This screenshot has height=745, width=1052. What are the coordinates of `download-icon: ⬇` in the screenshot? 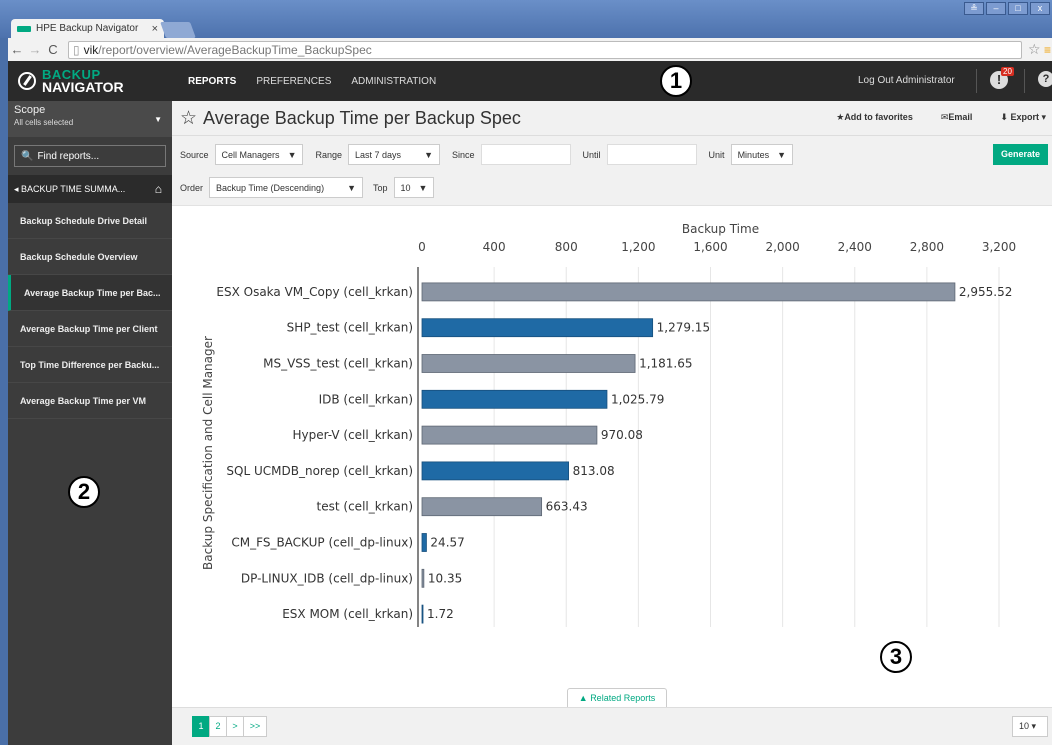 It's located at (1004, 117).